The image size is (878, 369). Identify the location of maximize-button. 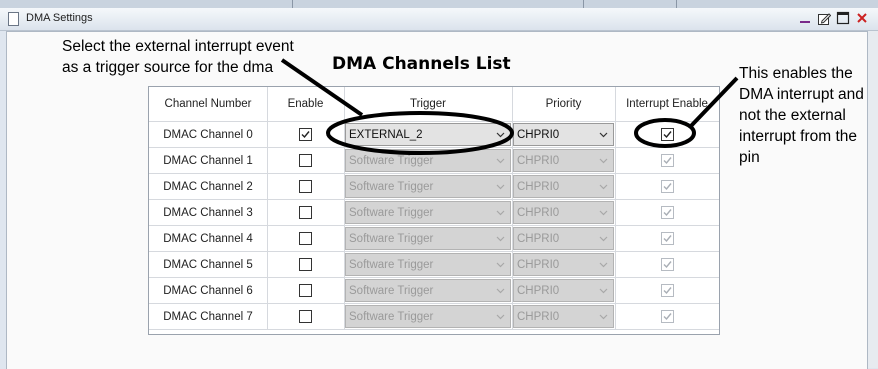
(843, 18).